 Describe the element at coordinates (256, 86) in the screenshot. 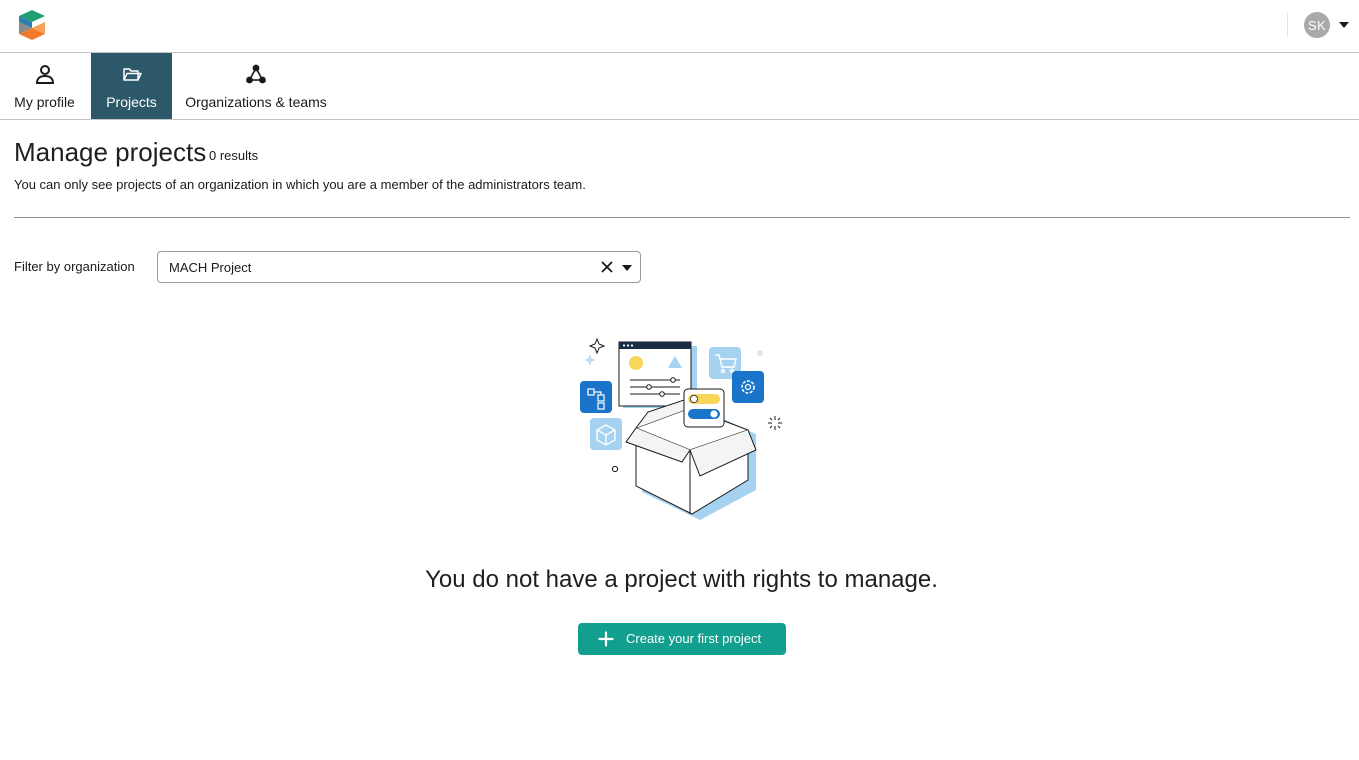

I see `tab-organizations-teams: Organizations & teams` at that location.